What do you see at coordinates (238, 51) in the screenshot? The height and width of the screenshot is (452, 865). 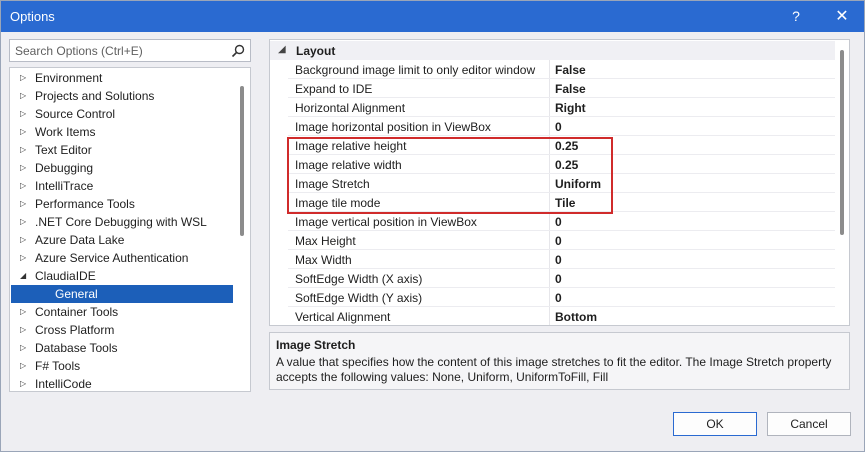 I see `search-icon` at bounding box center [238, 51].